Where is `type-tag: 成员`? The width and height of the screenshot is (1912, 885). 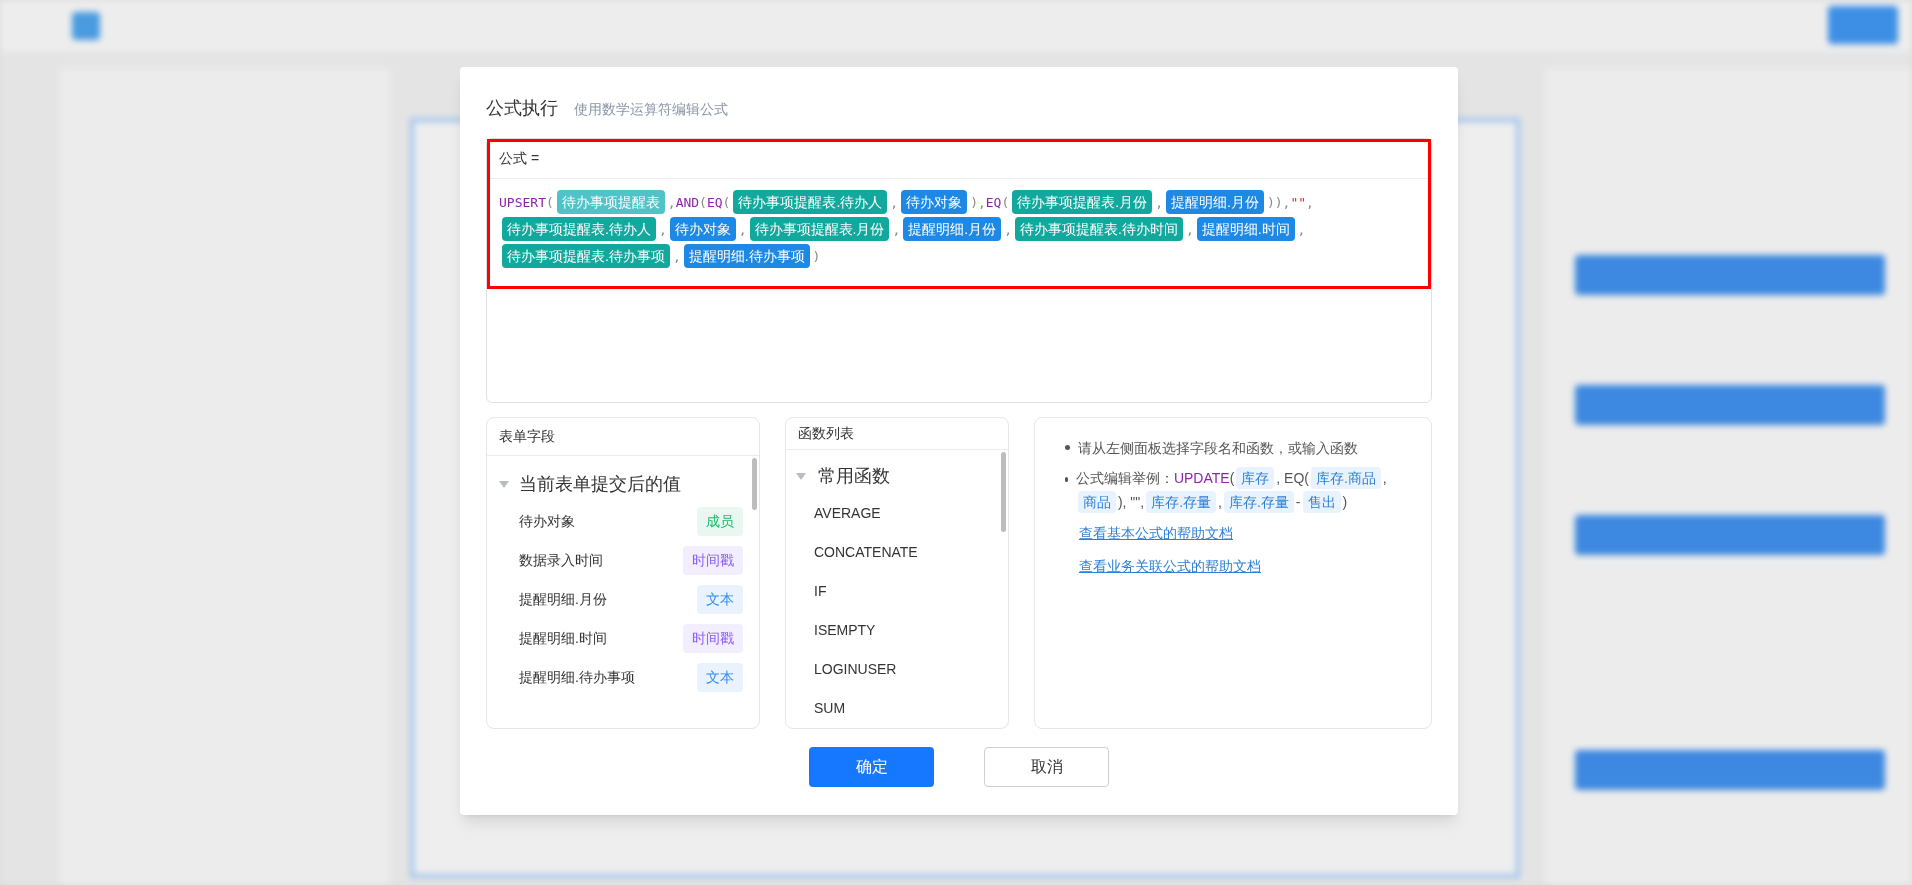
type-tag: 成员 is located at coordinates (720, 521).